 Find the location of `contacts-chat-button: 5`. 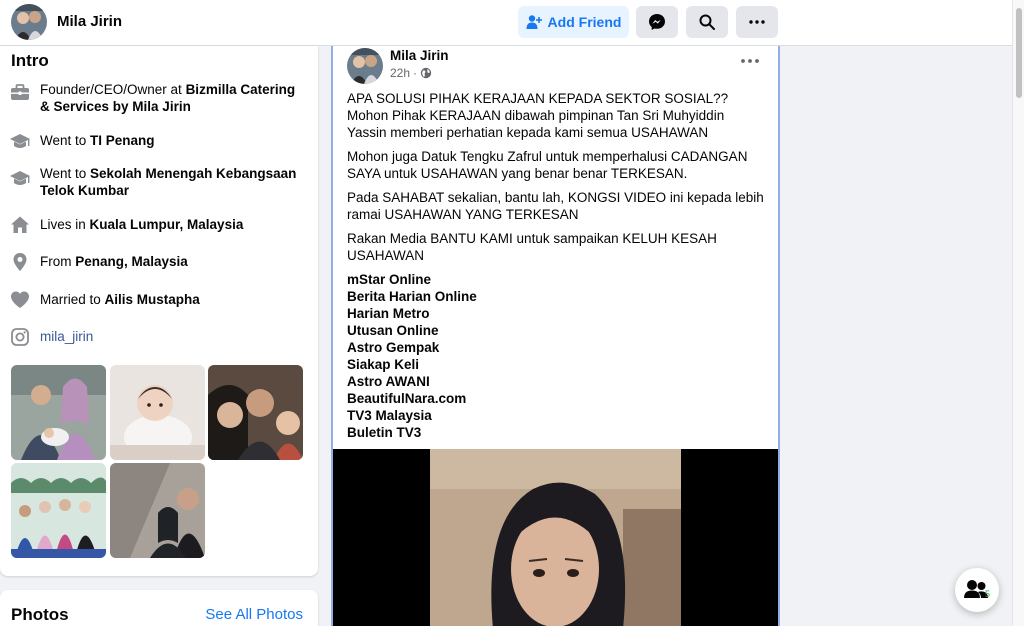

contacts-chat-button: 5 is located at coordinates (977, 590).